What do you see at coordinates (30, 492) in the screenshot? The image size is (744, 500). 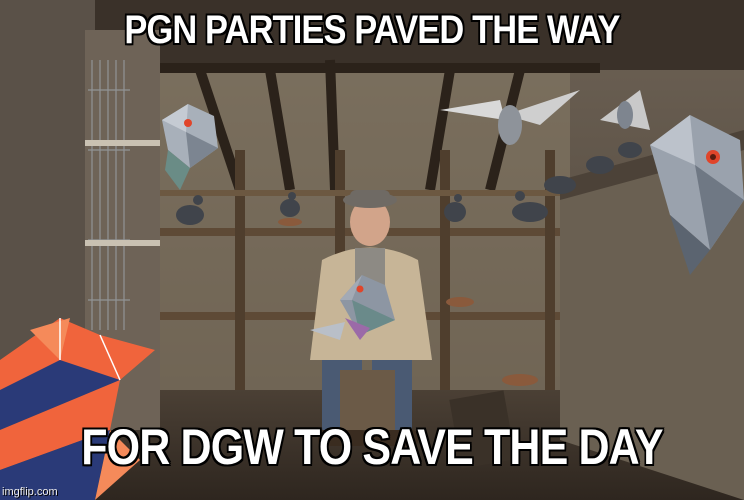 I see `imgflip-watermark: imgflip.com` at bounding box center [30, 492].